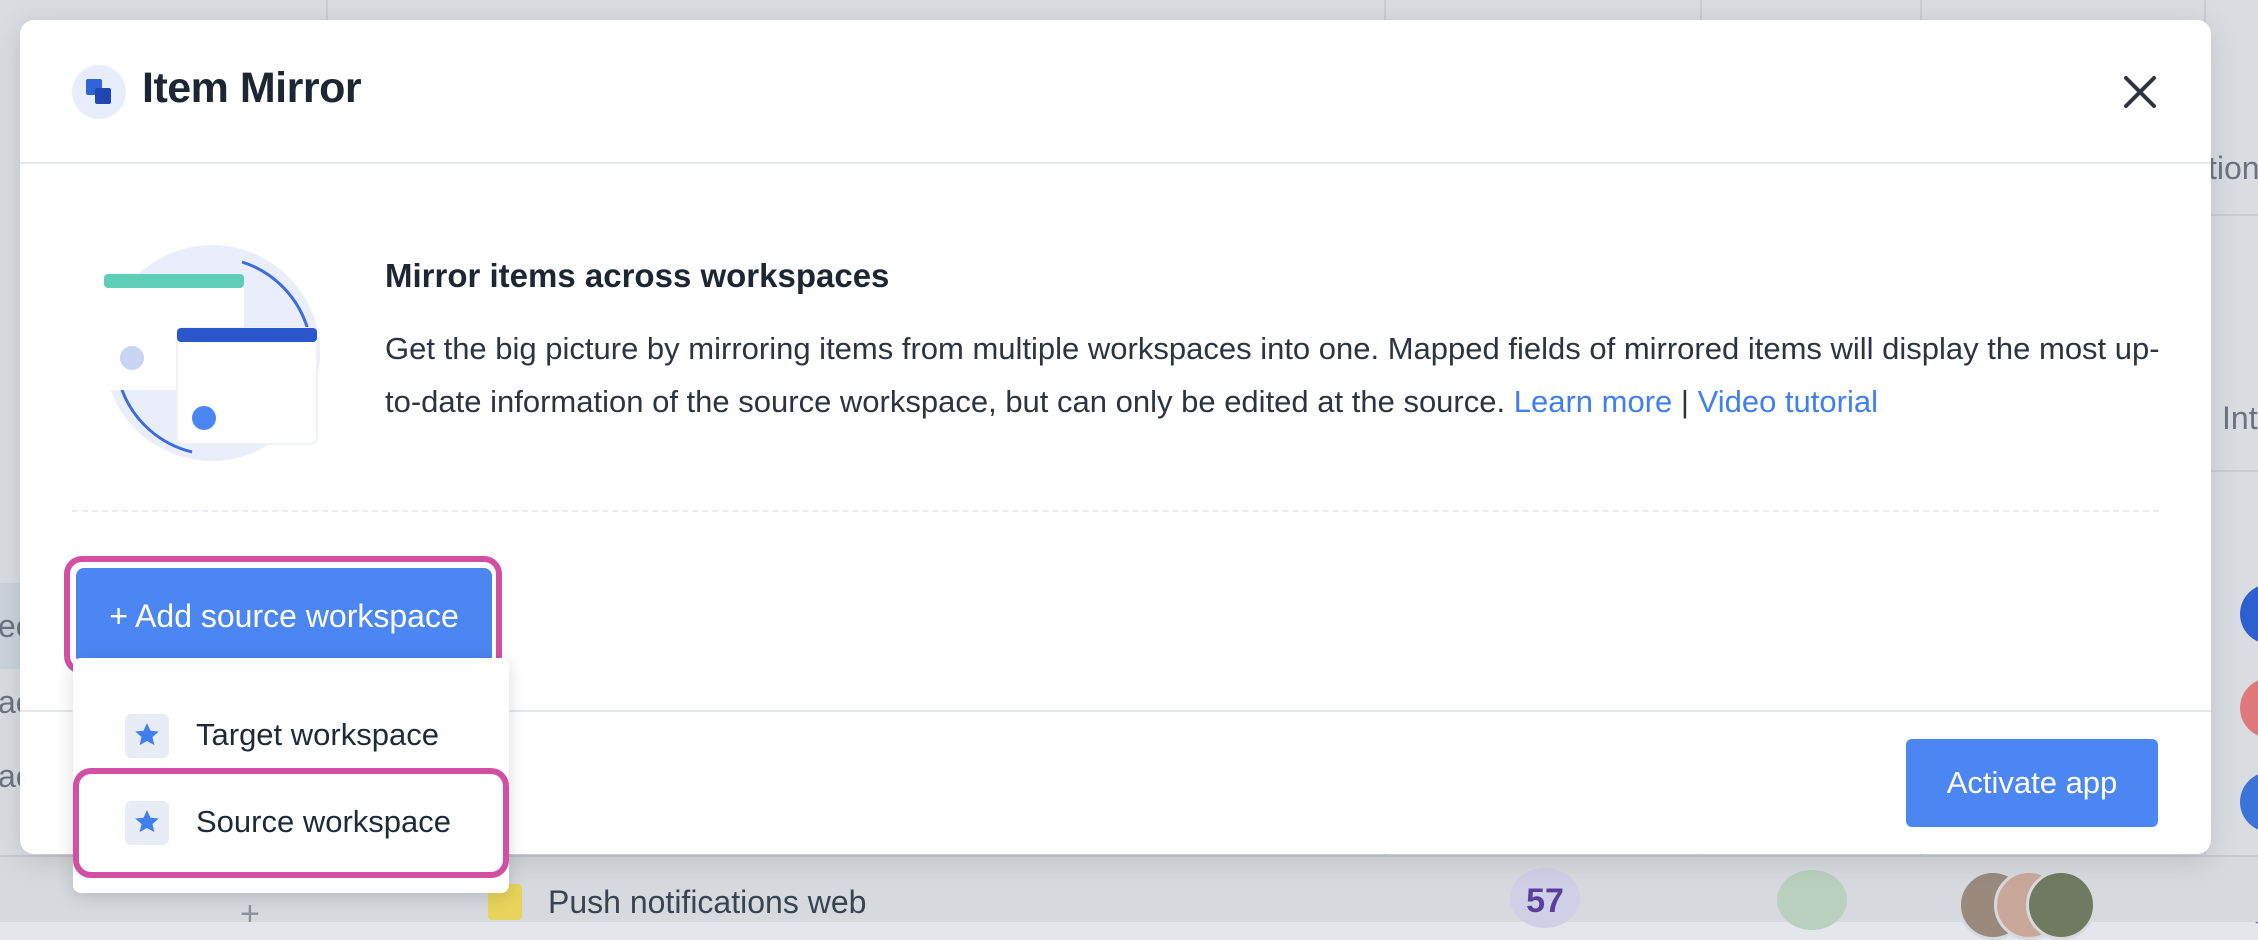 This screenshot has width=2258, height=940. I want to click on section-divider, so click(1115, 511).